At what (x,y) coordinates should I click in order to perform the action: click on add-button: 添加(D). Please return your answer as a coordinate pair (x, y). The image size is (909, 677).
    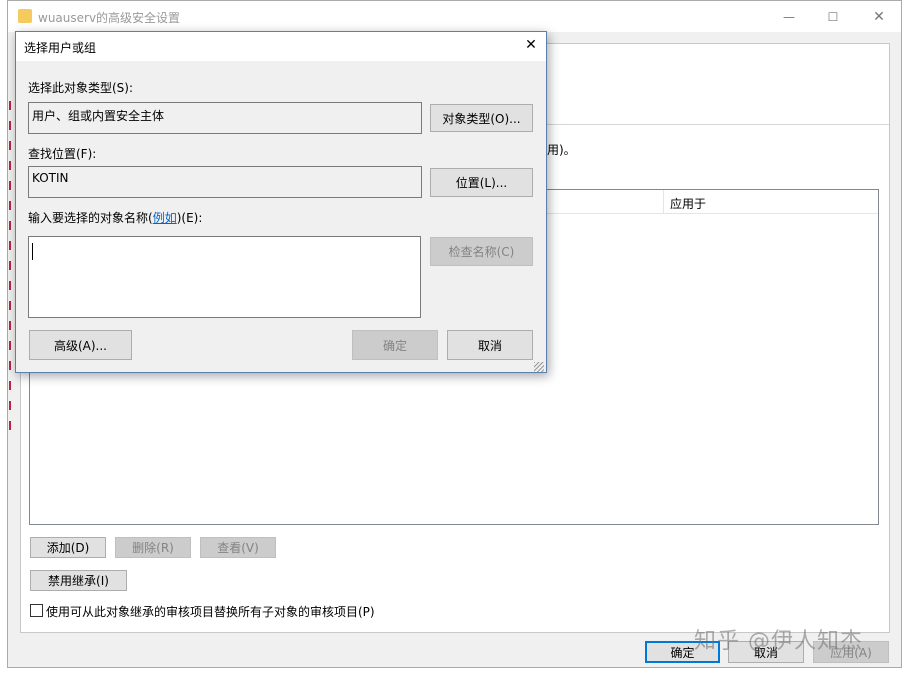
    Looking at the image, I should click on (68, 547).